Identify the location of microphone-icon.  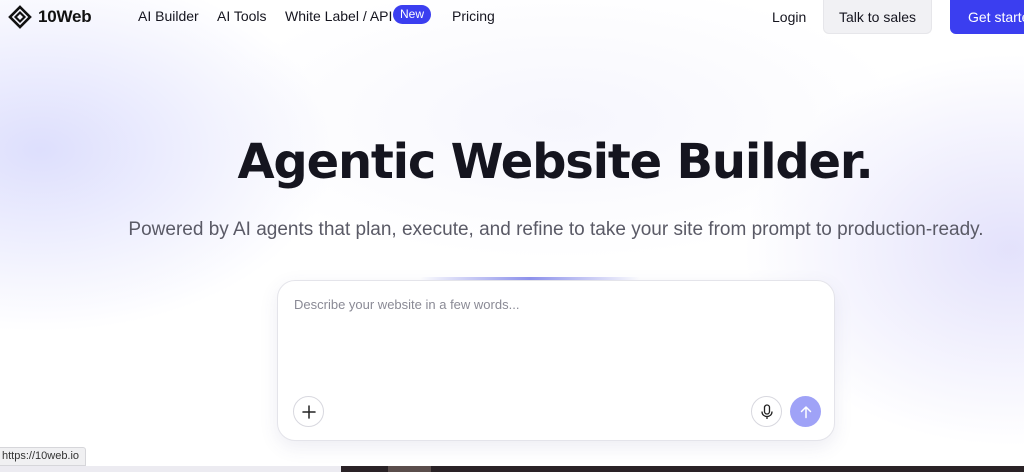
(766, 411).